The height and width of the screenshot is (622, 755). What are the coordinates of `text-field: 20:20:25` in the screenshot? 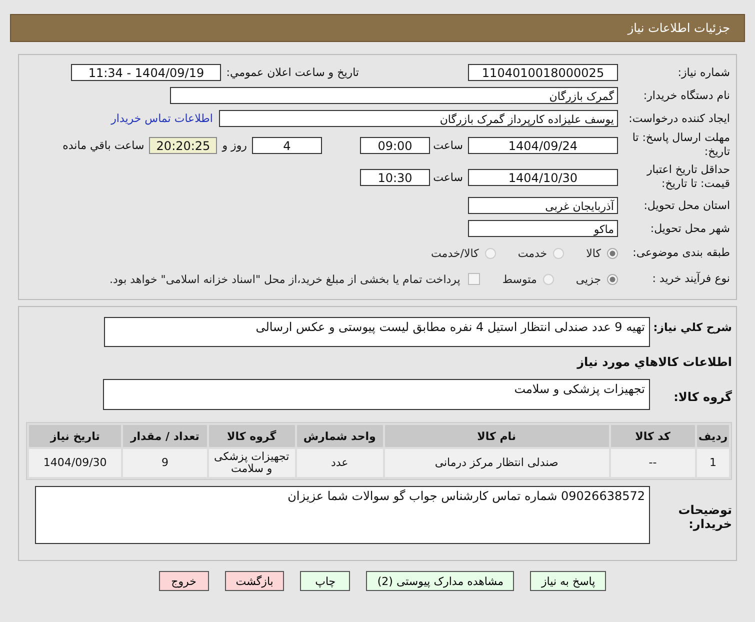 It's located at (183, 145).